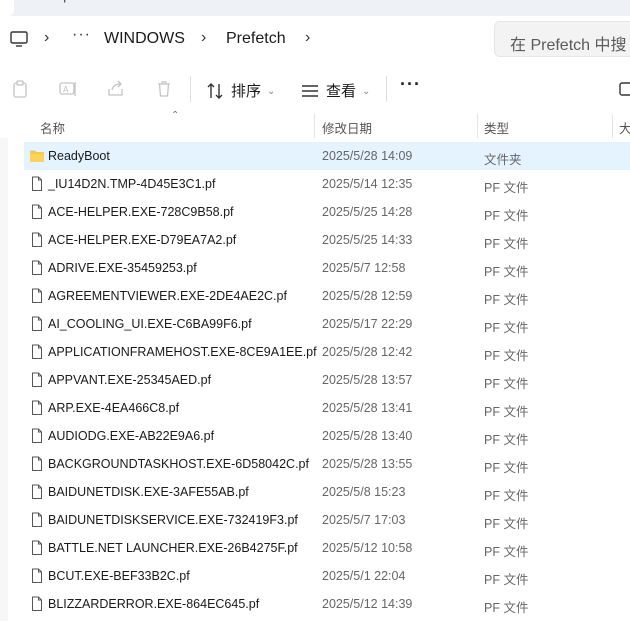  What do you see at coordinates (144, 39) in the screenshot?
I see `breadcrumb-windows: WINDOWS` at bounding box center [144, 39].